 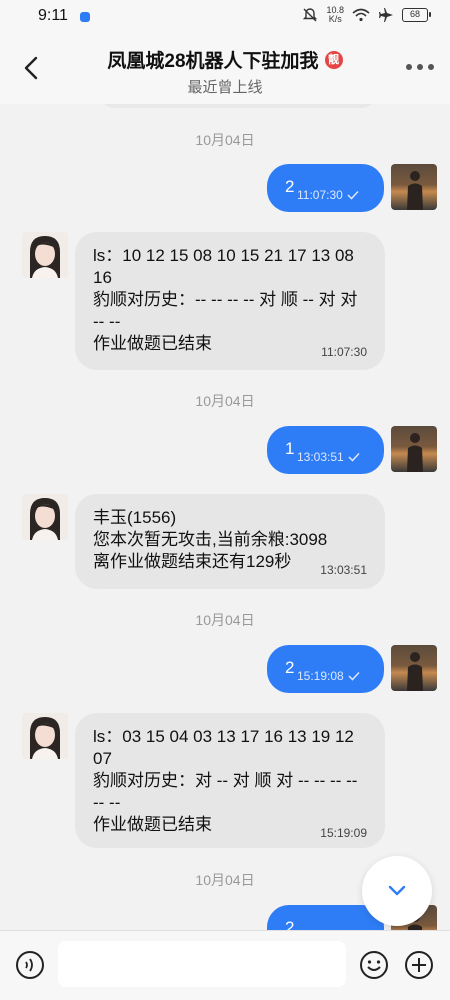 I want to click on message-text: 1, so click(x=290, y=448).